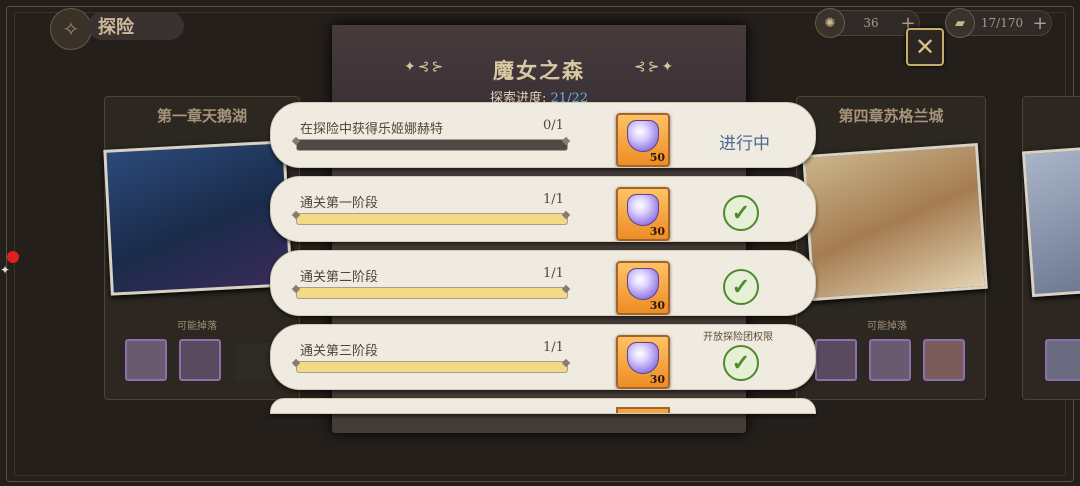 Image resolution: width=1080 pixels, height=486 pixels. What do you see at coordinates (543, 283) in the screenshot?
I see `task-row: 通关第二阶段 1/1 30 ✓` at bounding box center [543, 283].